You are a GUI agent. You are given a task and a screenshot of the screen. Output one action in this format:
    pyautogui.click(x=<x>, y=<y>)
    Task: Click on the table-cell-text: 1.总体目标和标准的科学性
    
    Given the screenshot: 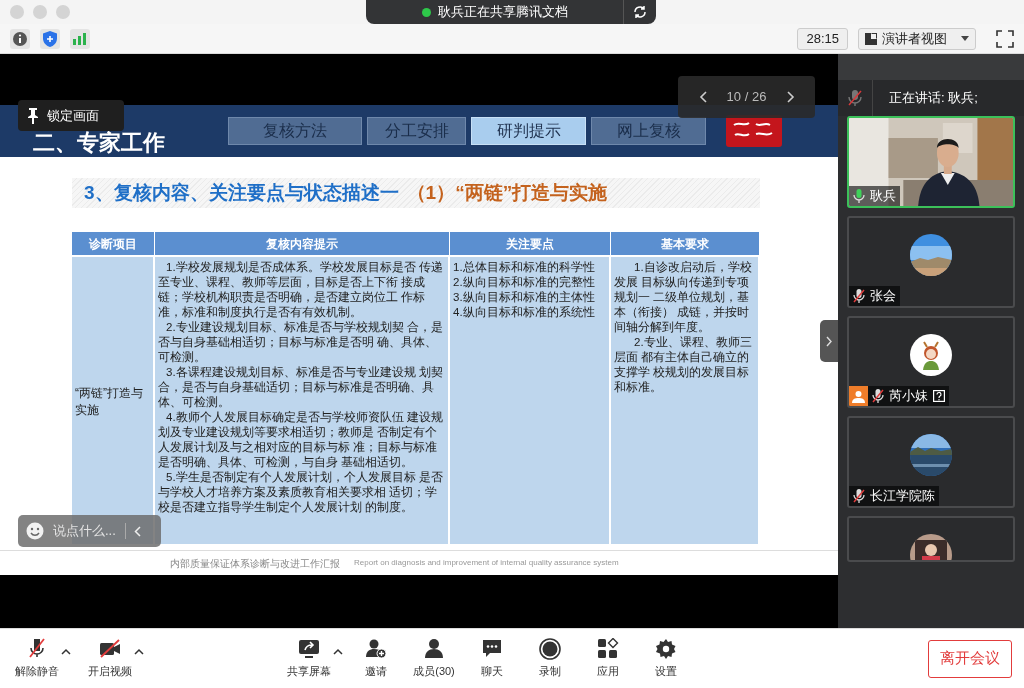 What is the action you would take?
    pyautogui.click(x=524, y=267)
    